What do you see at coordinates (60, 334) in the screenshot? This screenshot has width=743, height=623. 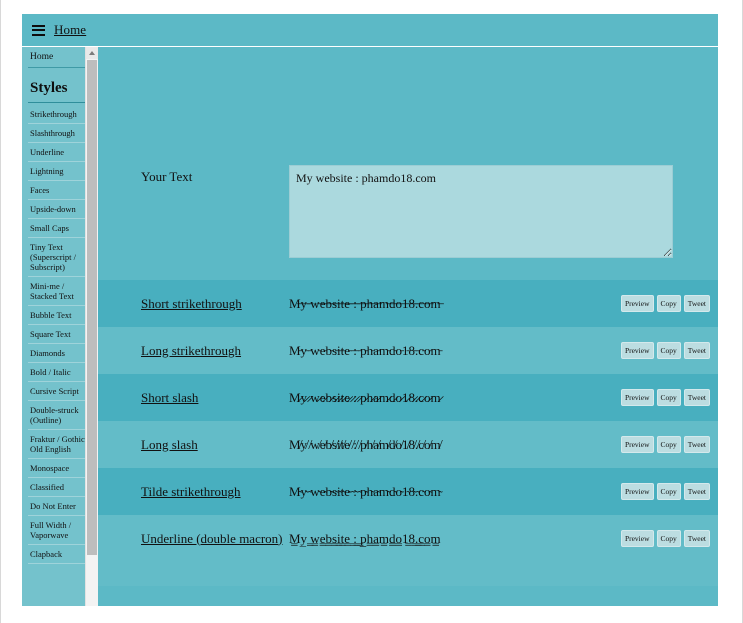 I see `sidebar-item-square-text: Square Text` at bounding box center [60, 334].